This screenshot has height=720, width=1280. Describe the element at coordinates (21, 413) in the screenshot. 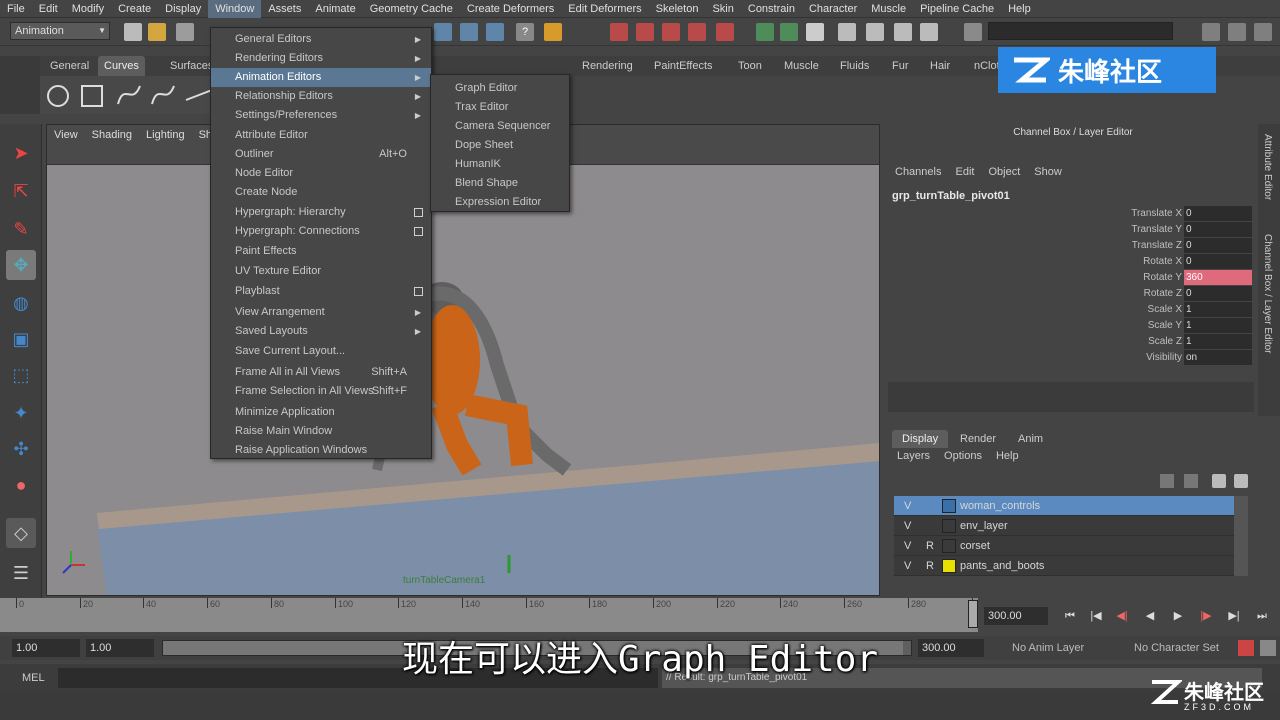

I see `single-view-icon: ✦` at that location.